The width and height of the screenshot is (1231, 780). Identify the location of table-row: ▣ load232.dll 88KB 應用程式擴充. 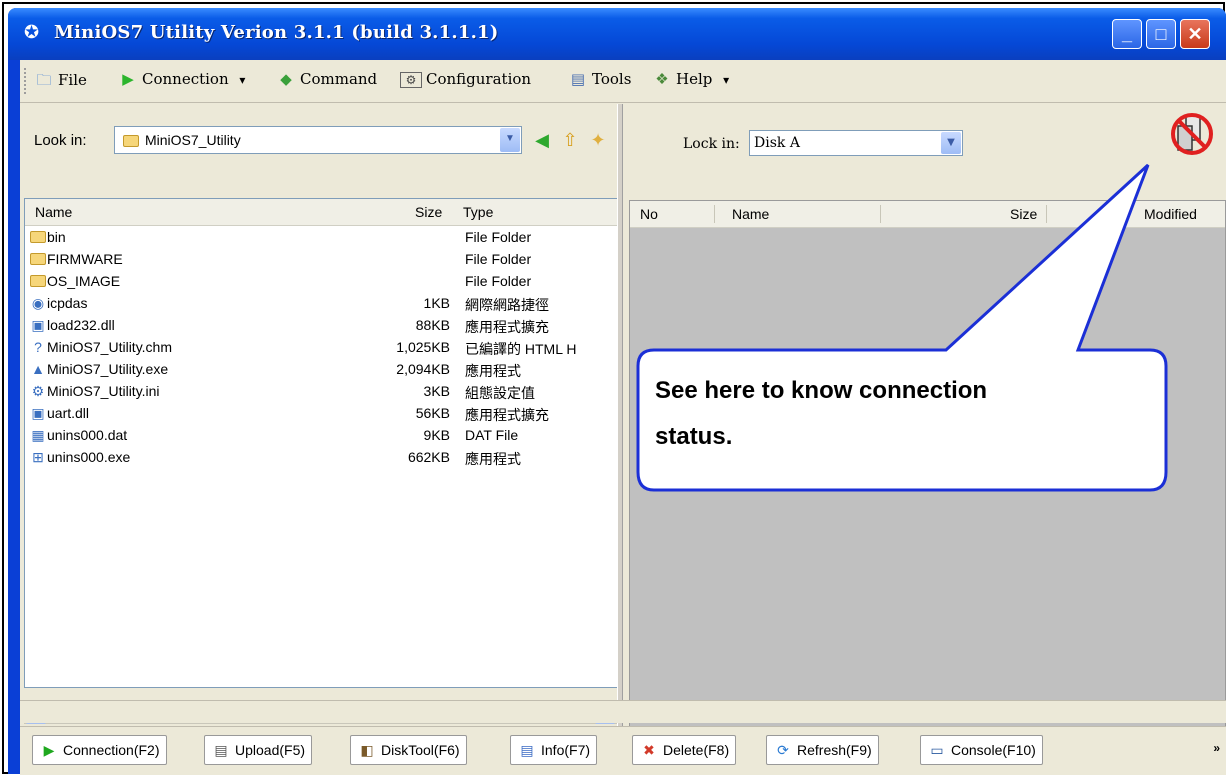
(322, 326).